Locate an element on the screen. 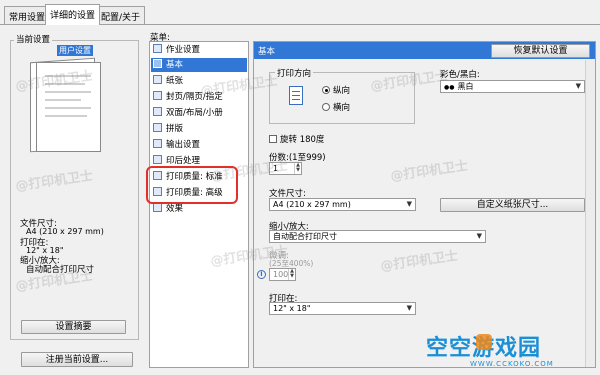 Image resolution: width=600 pixels, height=375 pixels. output-icon is located at coordinates (157, 143).